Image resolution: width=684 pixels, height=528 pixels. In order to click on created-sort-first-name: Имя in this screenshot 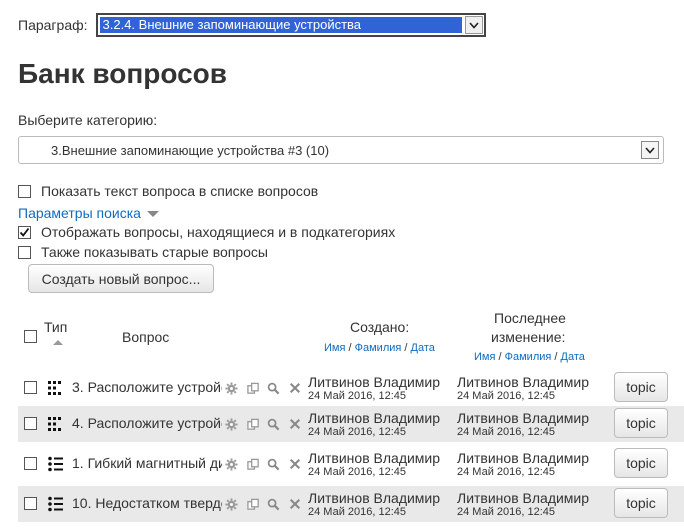, I will do `click(334, 348)`.